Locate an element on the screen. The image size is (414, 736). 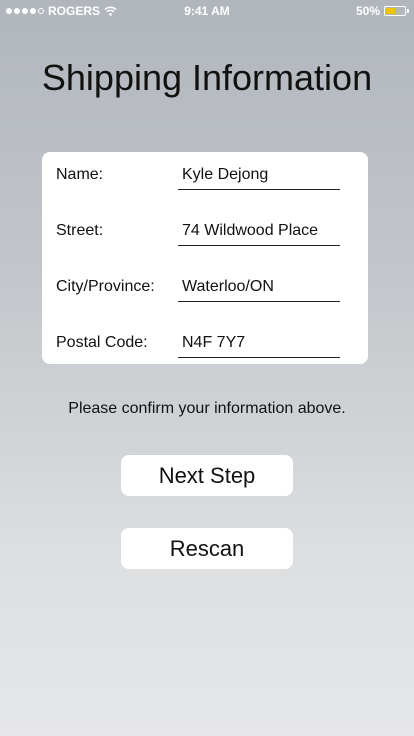
status-right: 50% is located at coordinates (382, 11).